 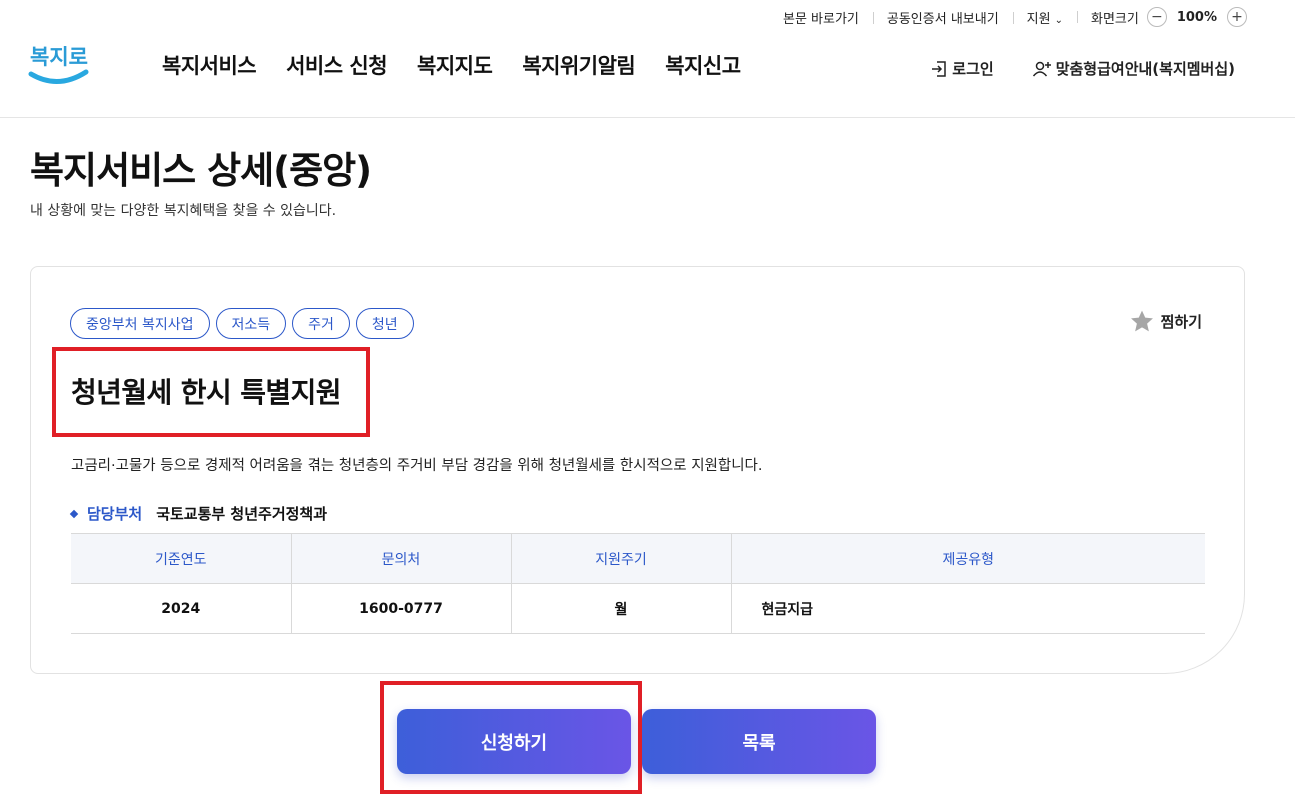 I want to click on tag-low-income: 저소득, so click(x=251, y=323).